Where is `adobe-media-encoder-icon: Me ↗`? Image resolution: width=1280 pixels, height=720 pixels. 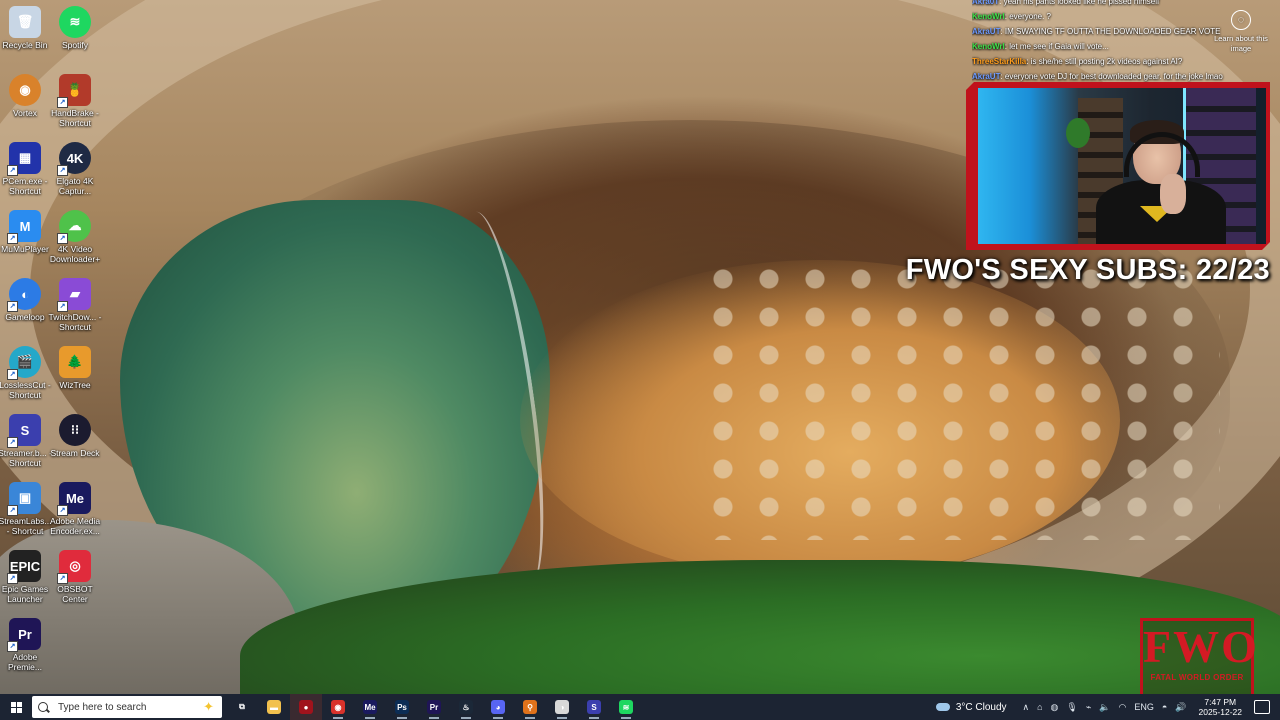
adobe-media-encoder-icon: Me ↗ is located at coordinates (74, 499).